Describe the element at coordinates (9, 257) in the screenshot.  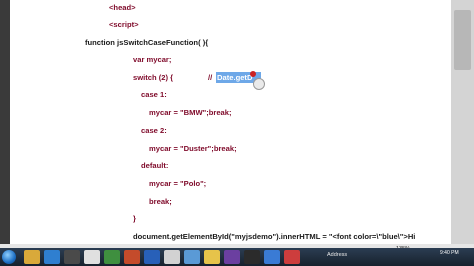
I see `start-button-icon` at that location.